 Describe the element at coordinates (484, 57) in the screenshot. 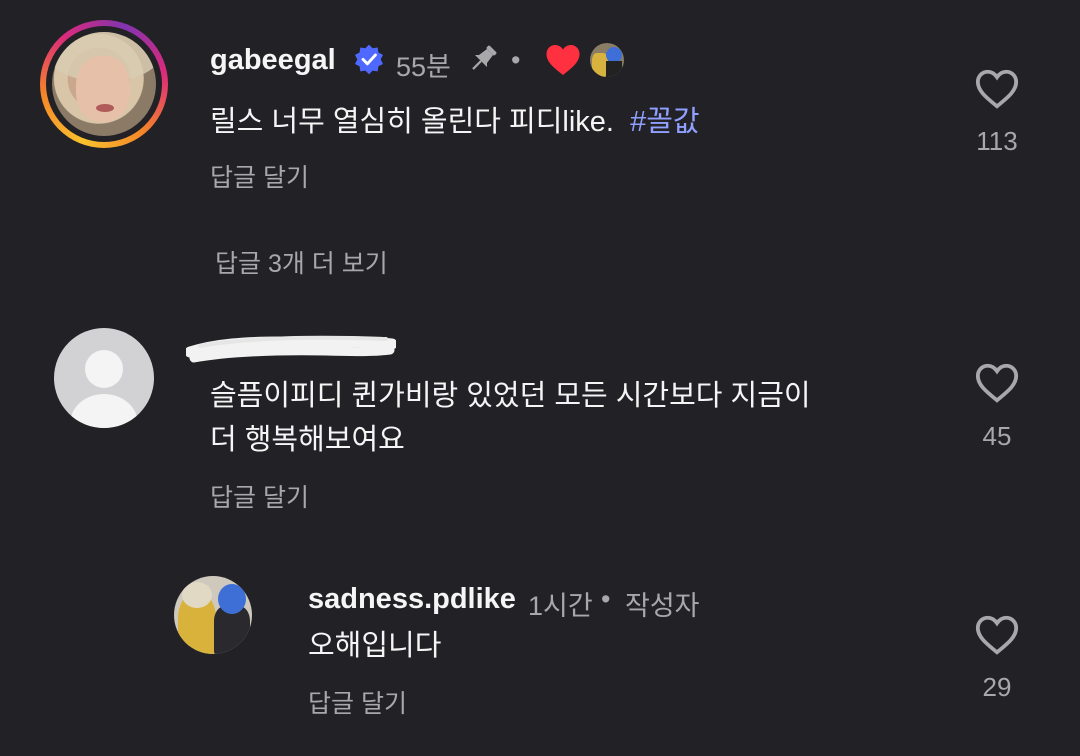

I see `pin-icon` at that location.